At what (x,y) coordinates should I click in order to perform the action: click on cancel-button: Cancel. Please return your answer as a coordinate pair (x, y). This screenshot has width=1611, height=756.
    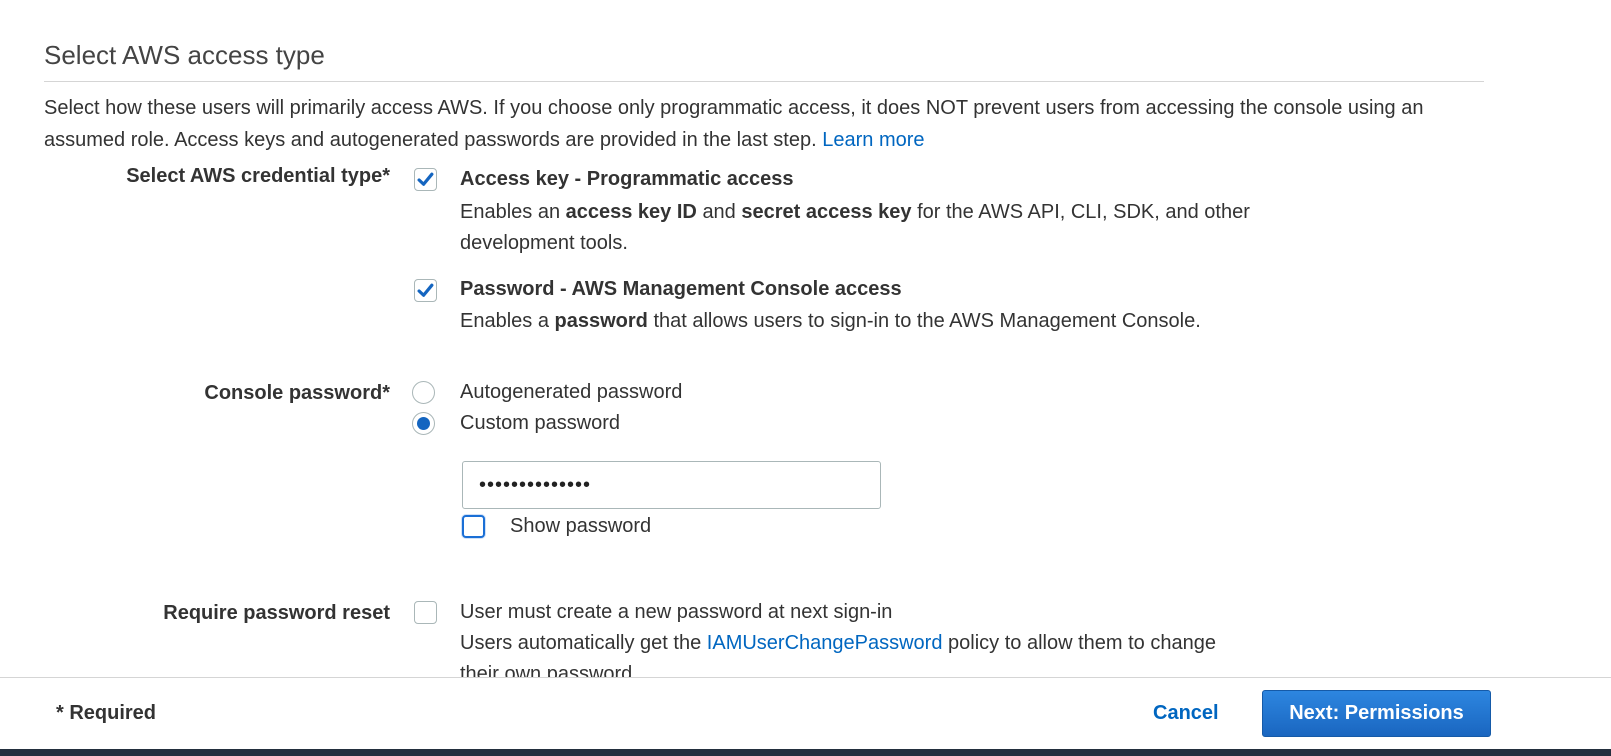
    Looking at the image, I should click on (1186, 713).